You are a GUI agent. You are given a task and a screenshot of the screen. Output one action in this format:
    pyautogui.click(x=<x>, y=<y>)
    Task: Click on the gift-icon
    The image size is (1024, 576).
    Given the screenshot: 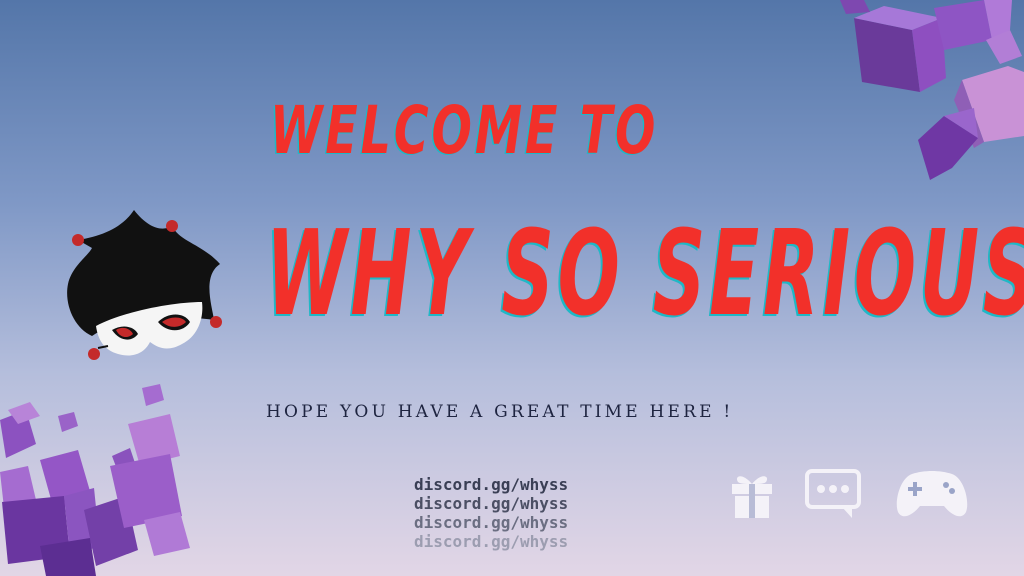 What is the action you would take?
    pyautogui.click(x=752, y=497)
    